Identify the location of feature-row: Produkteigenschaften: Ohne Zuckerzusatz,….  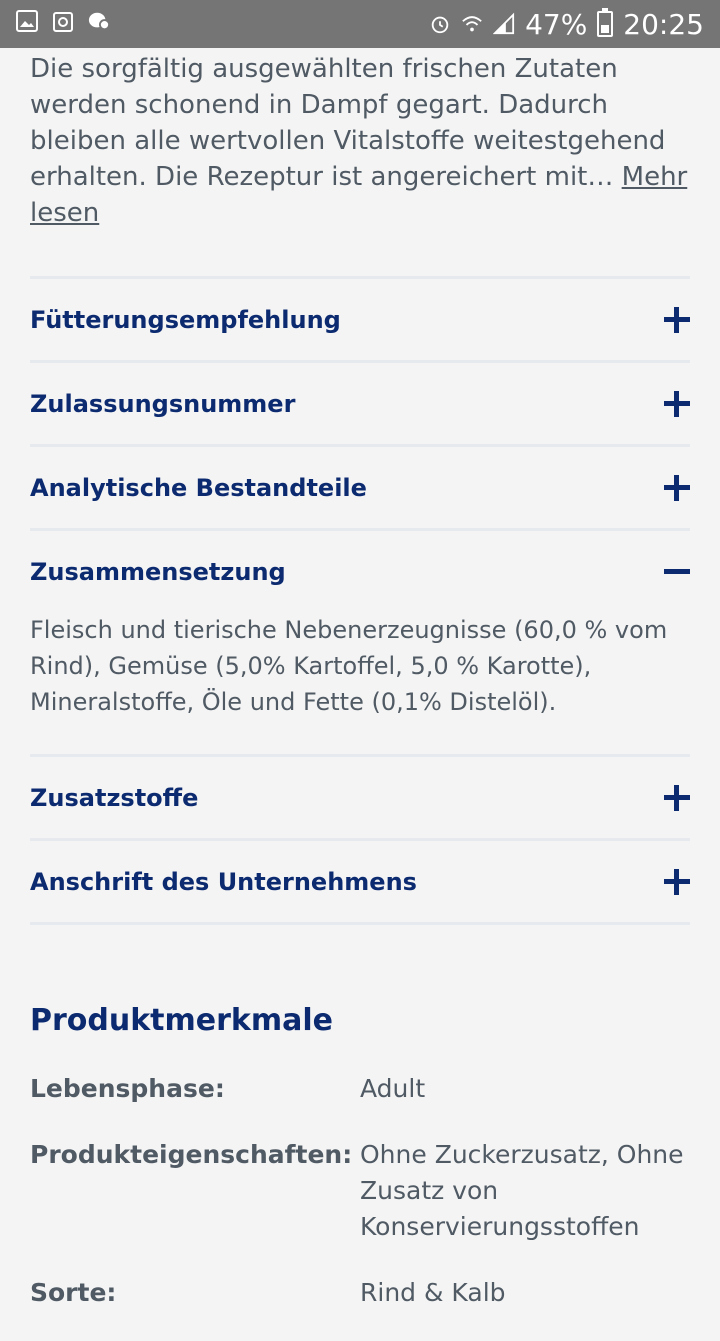
(360, 1191).